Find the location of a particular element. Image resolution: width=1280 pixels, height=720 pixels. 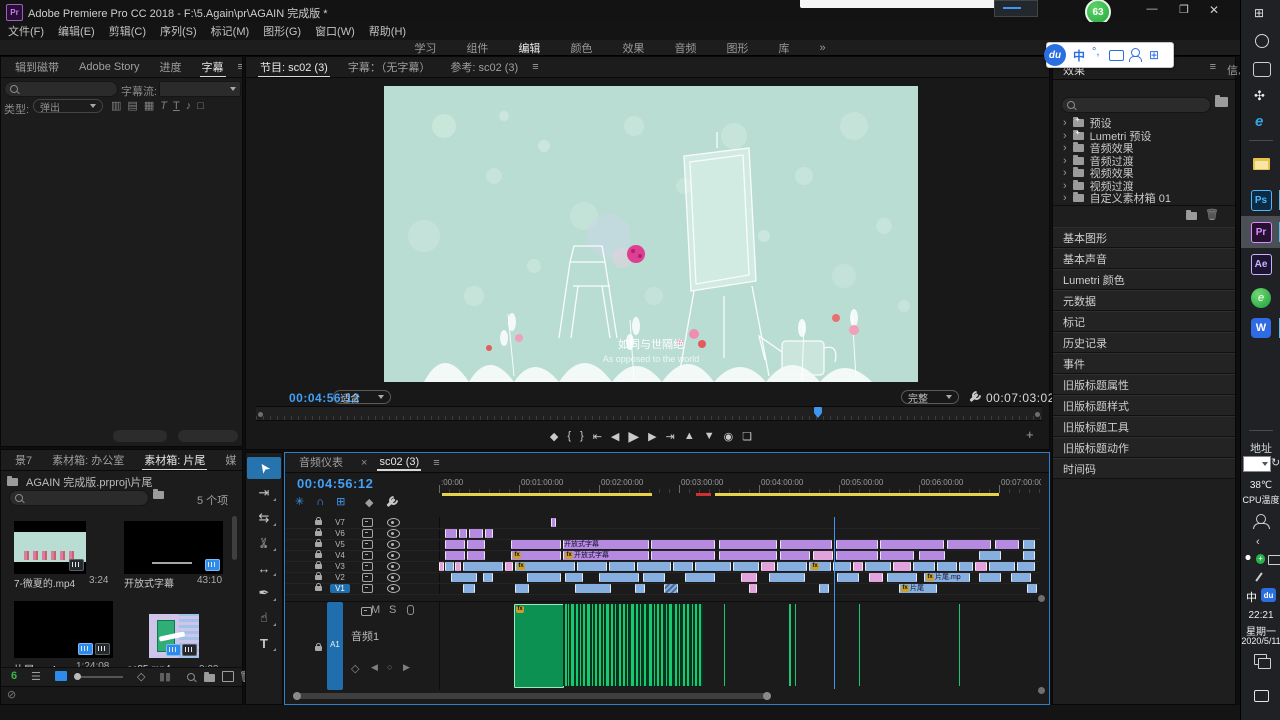

video-clips-lane-V1: fx 片尾 is located at coordinates (740, 589).